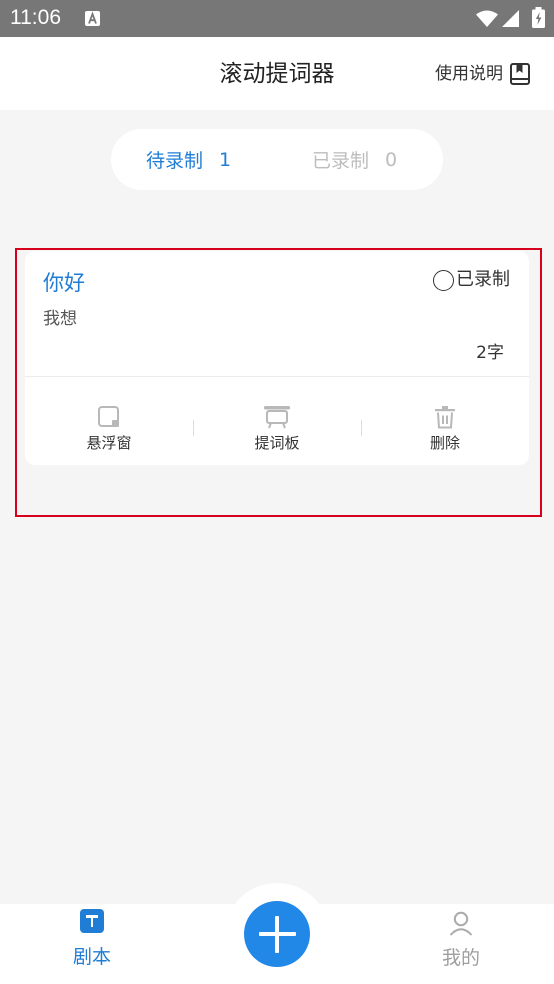 The height and width of the screenshot is (984, 554). Describe the element at coordinates (490, 353) in the screenshot. I see `word-count: 2字` at that location.